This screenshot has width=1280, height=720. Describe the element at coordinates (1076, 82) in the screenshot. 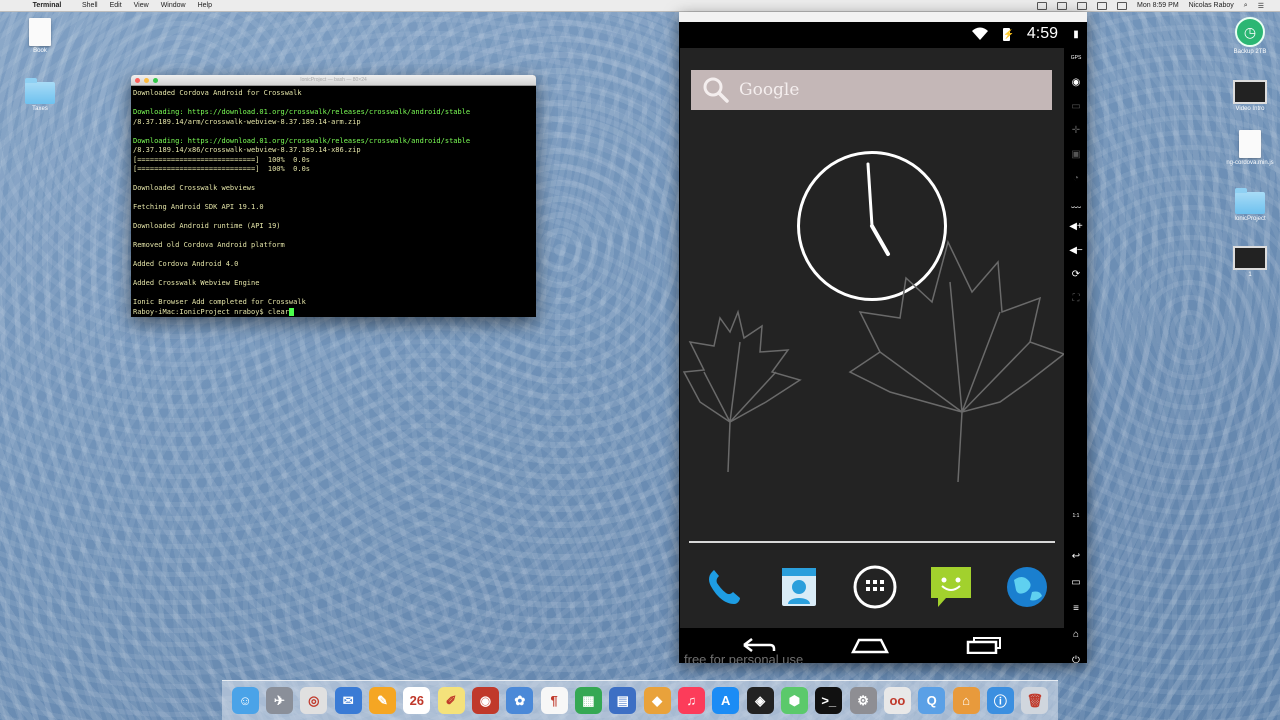

I see `sidebar-camera-icon: ◉` at that location.